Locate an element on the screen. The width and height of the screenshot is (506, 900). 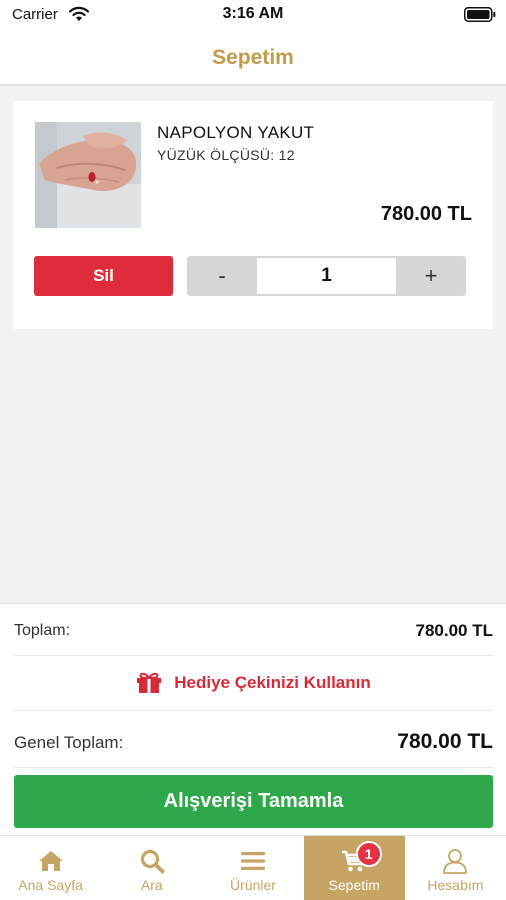
user-icon is located at coordinates (455, 861).